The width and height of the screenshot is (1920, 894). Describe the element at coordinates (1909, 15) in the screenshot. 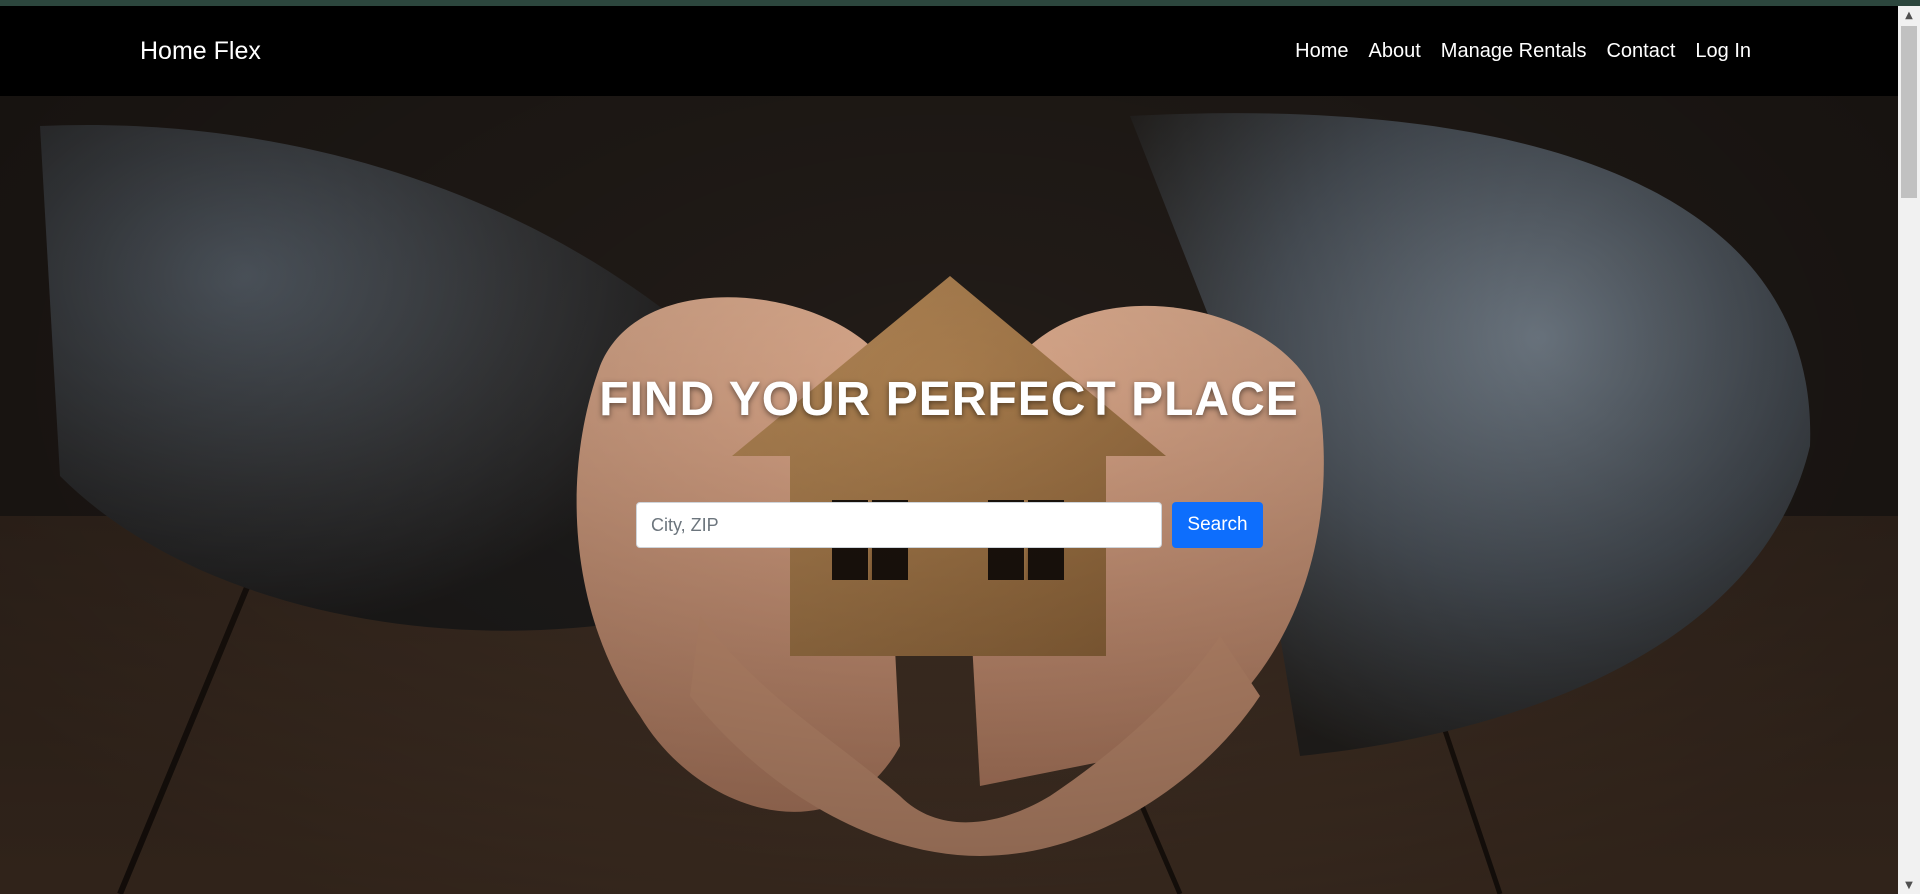

I see `chevron-up-icon: ▲` at that location.